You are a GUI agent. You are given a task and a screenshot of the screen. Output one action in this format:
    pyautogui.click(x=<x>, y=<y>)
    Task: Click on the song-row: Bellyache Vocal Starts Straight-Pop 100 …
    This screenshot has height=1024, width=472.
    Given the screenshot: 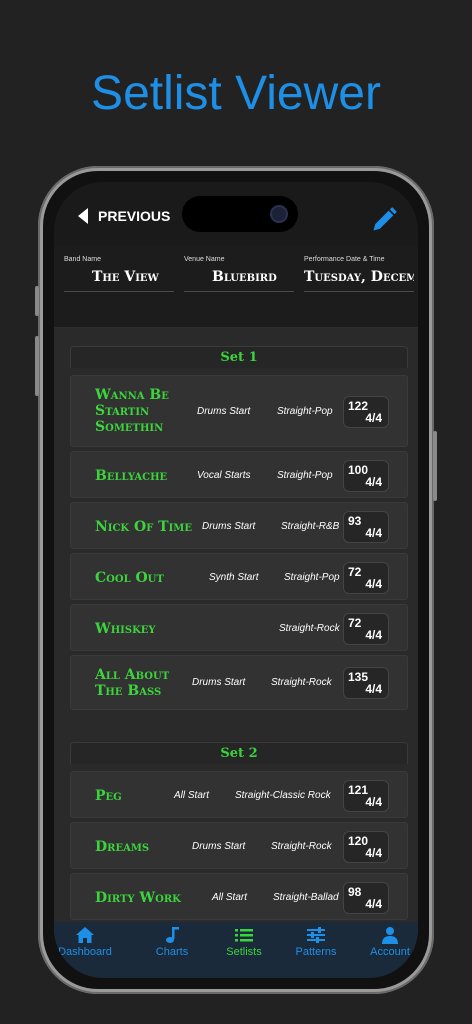 What is the action you would take?
    pyautogui.click(x=239, y=474)
    